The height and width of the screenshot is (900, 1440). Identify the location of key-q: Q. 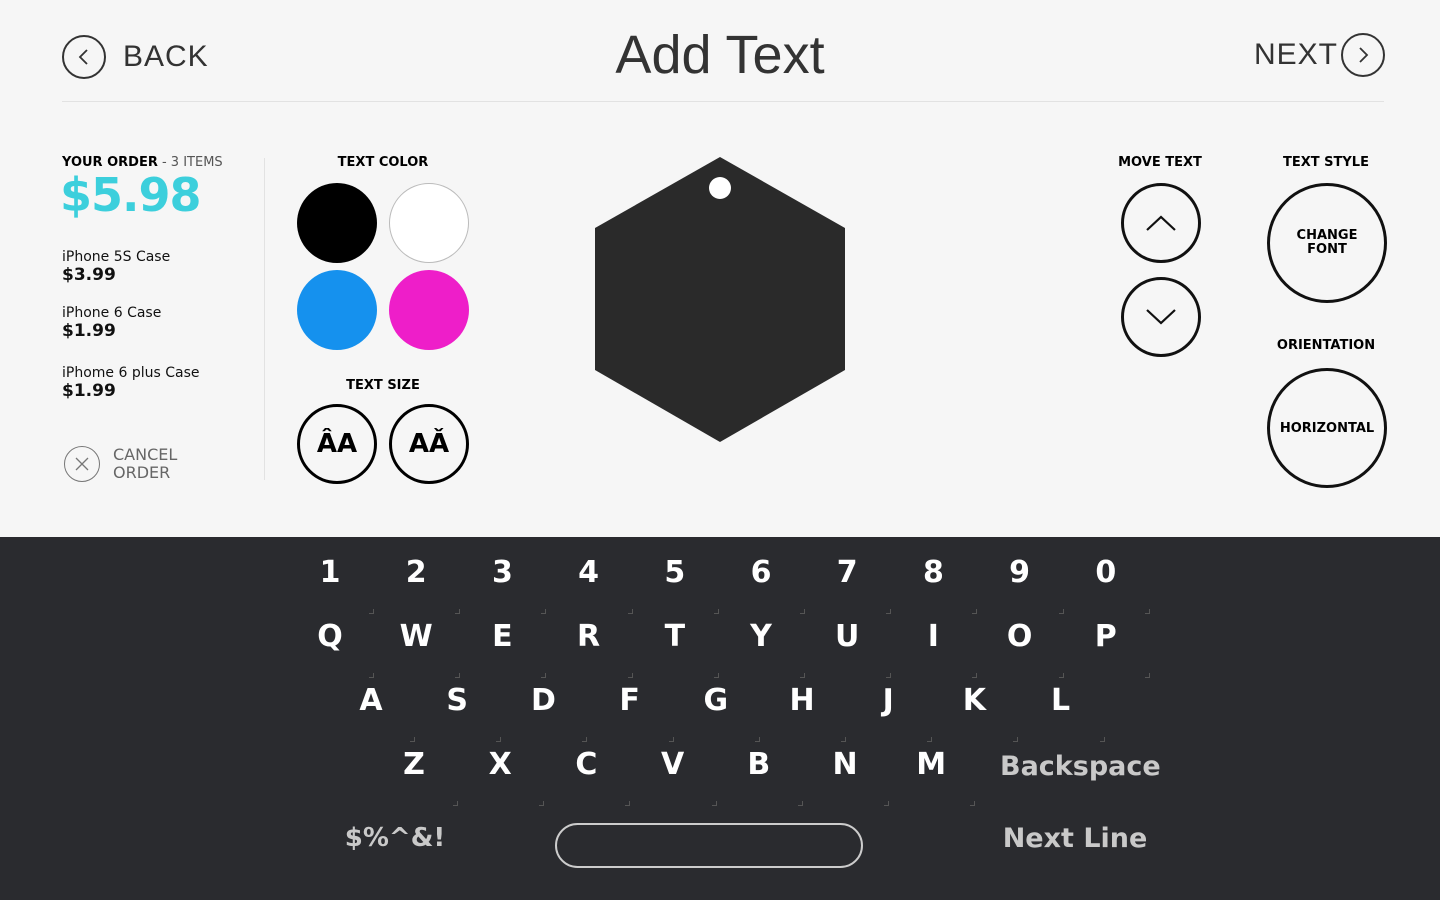
(337, 648).